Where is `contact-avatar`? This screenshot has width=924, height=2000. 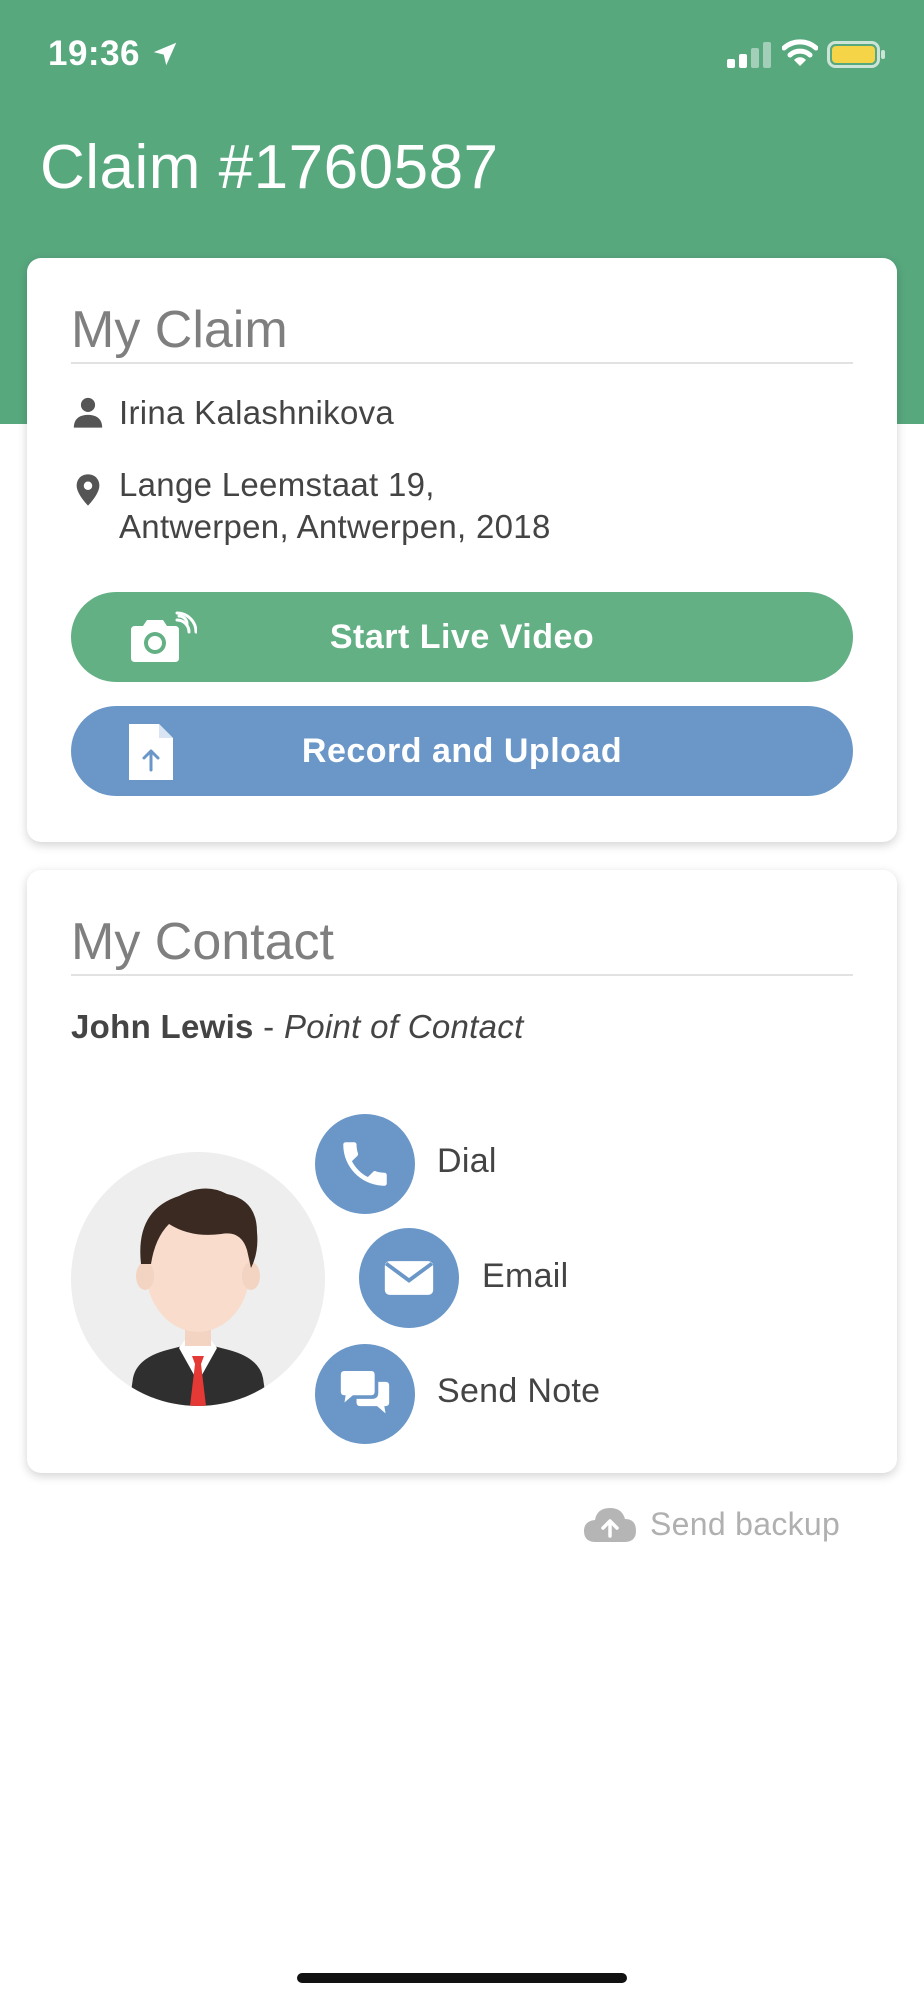 contact-avatar is located at coordinates (198, 1279).